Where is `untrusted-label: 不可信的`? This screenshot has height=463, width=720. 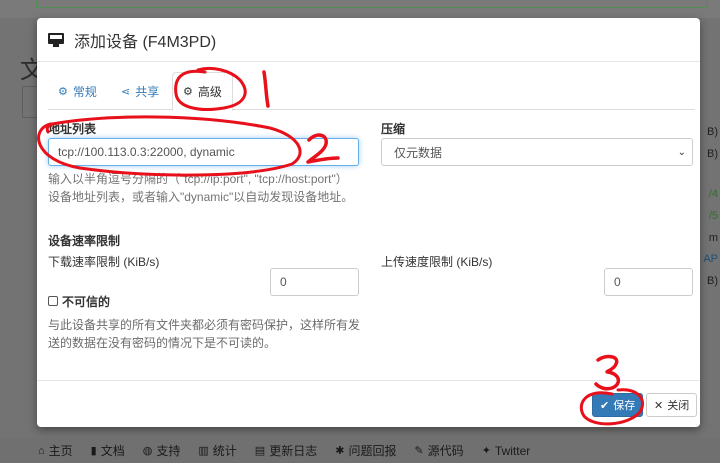 untrusted-label: 不可信的 is located at coordinates (86, 302).